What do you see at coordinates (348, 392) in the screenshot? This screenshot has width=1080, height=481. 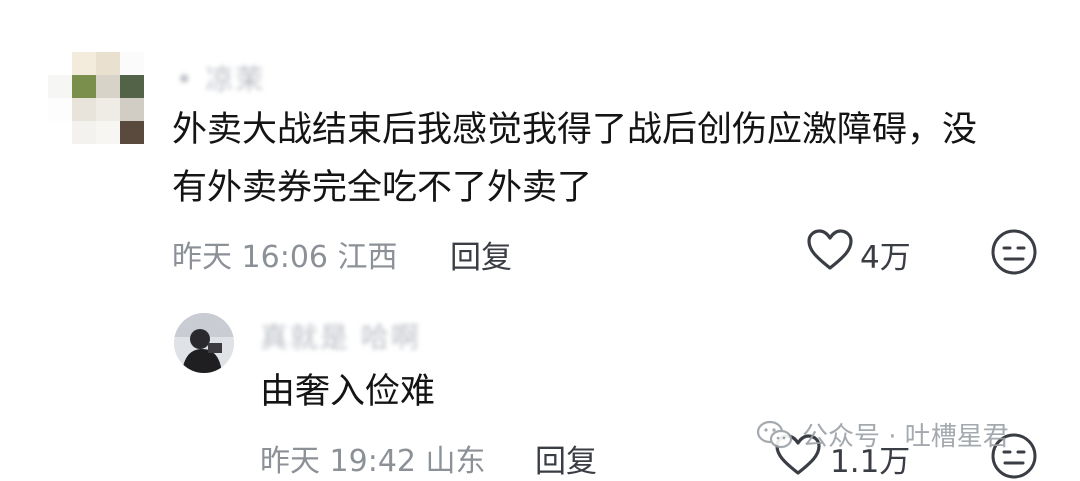 I see `comment-2-text: 由奢入俭难` at bounding box center [348, 392].